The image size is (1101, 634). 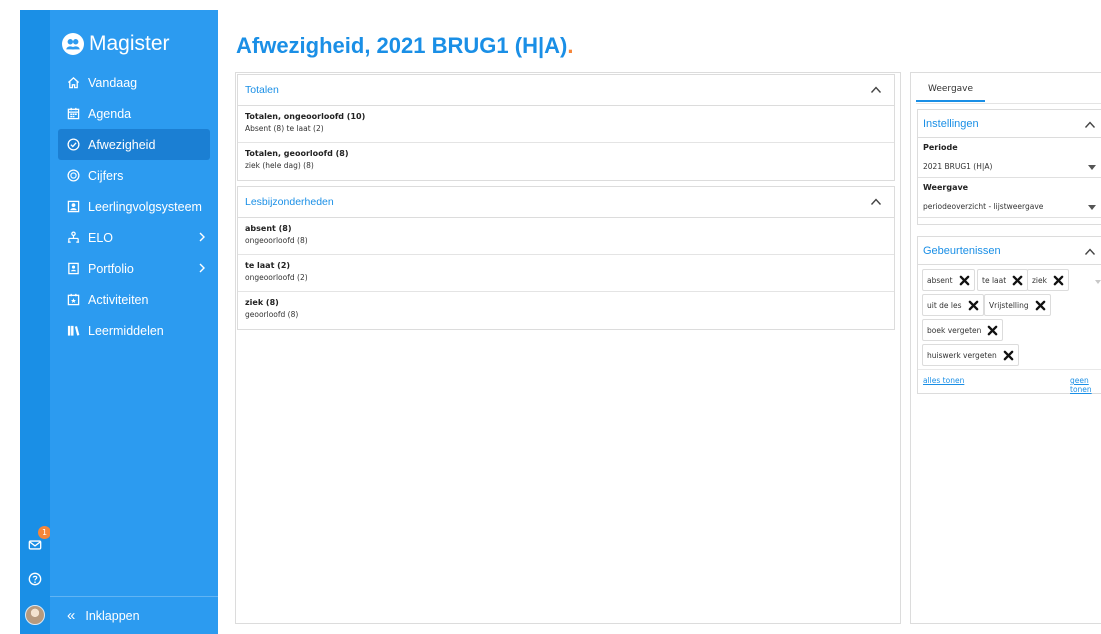 I want to click on show-none-link: geen tonen, so click(x=1085, y=385).